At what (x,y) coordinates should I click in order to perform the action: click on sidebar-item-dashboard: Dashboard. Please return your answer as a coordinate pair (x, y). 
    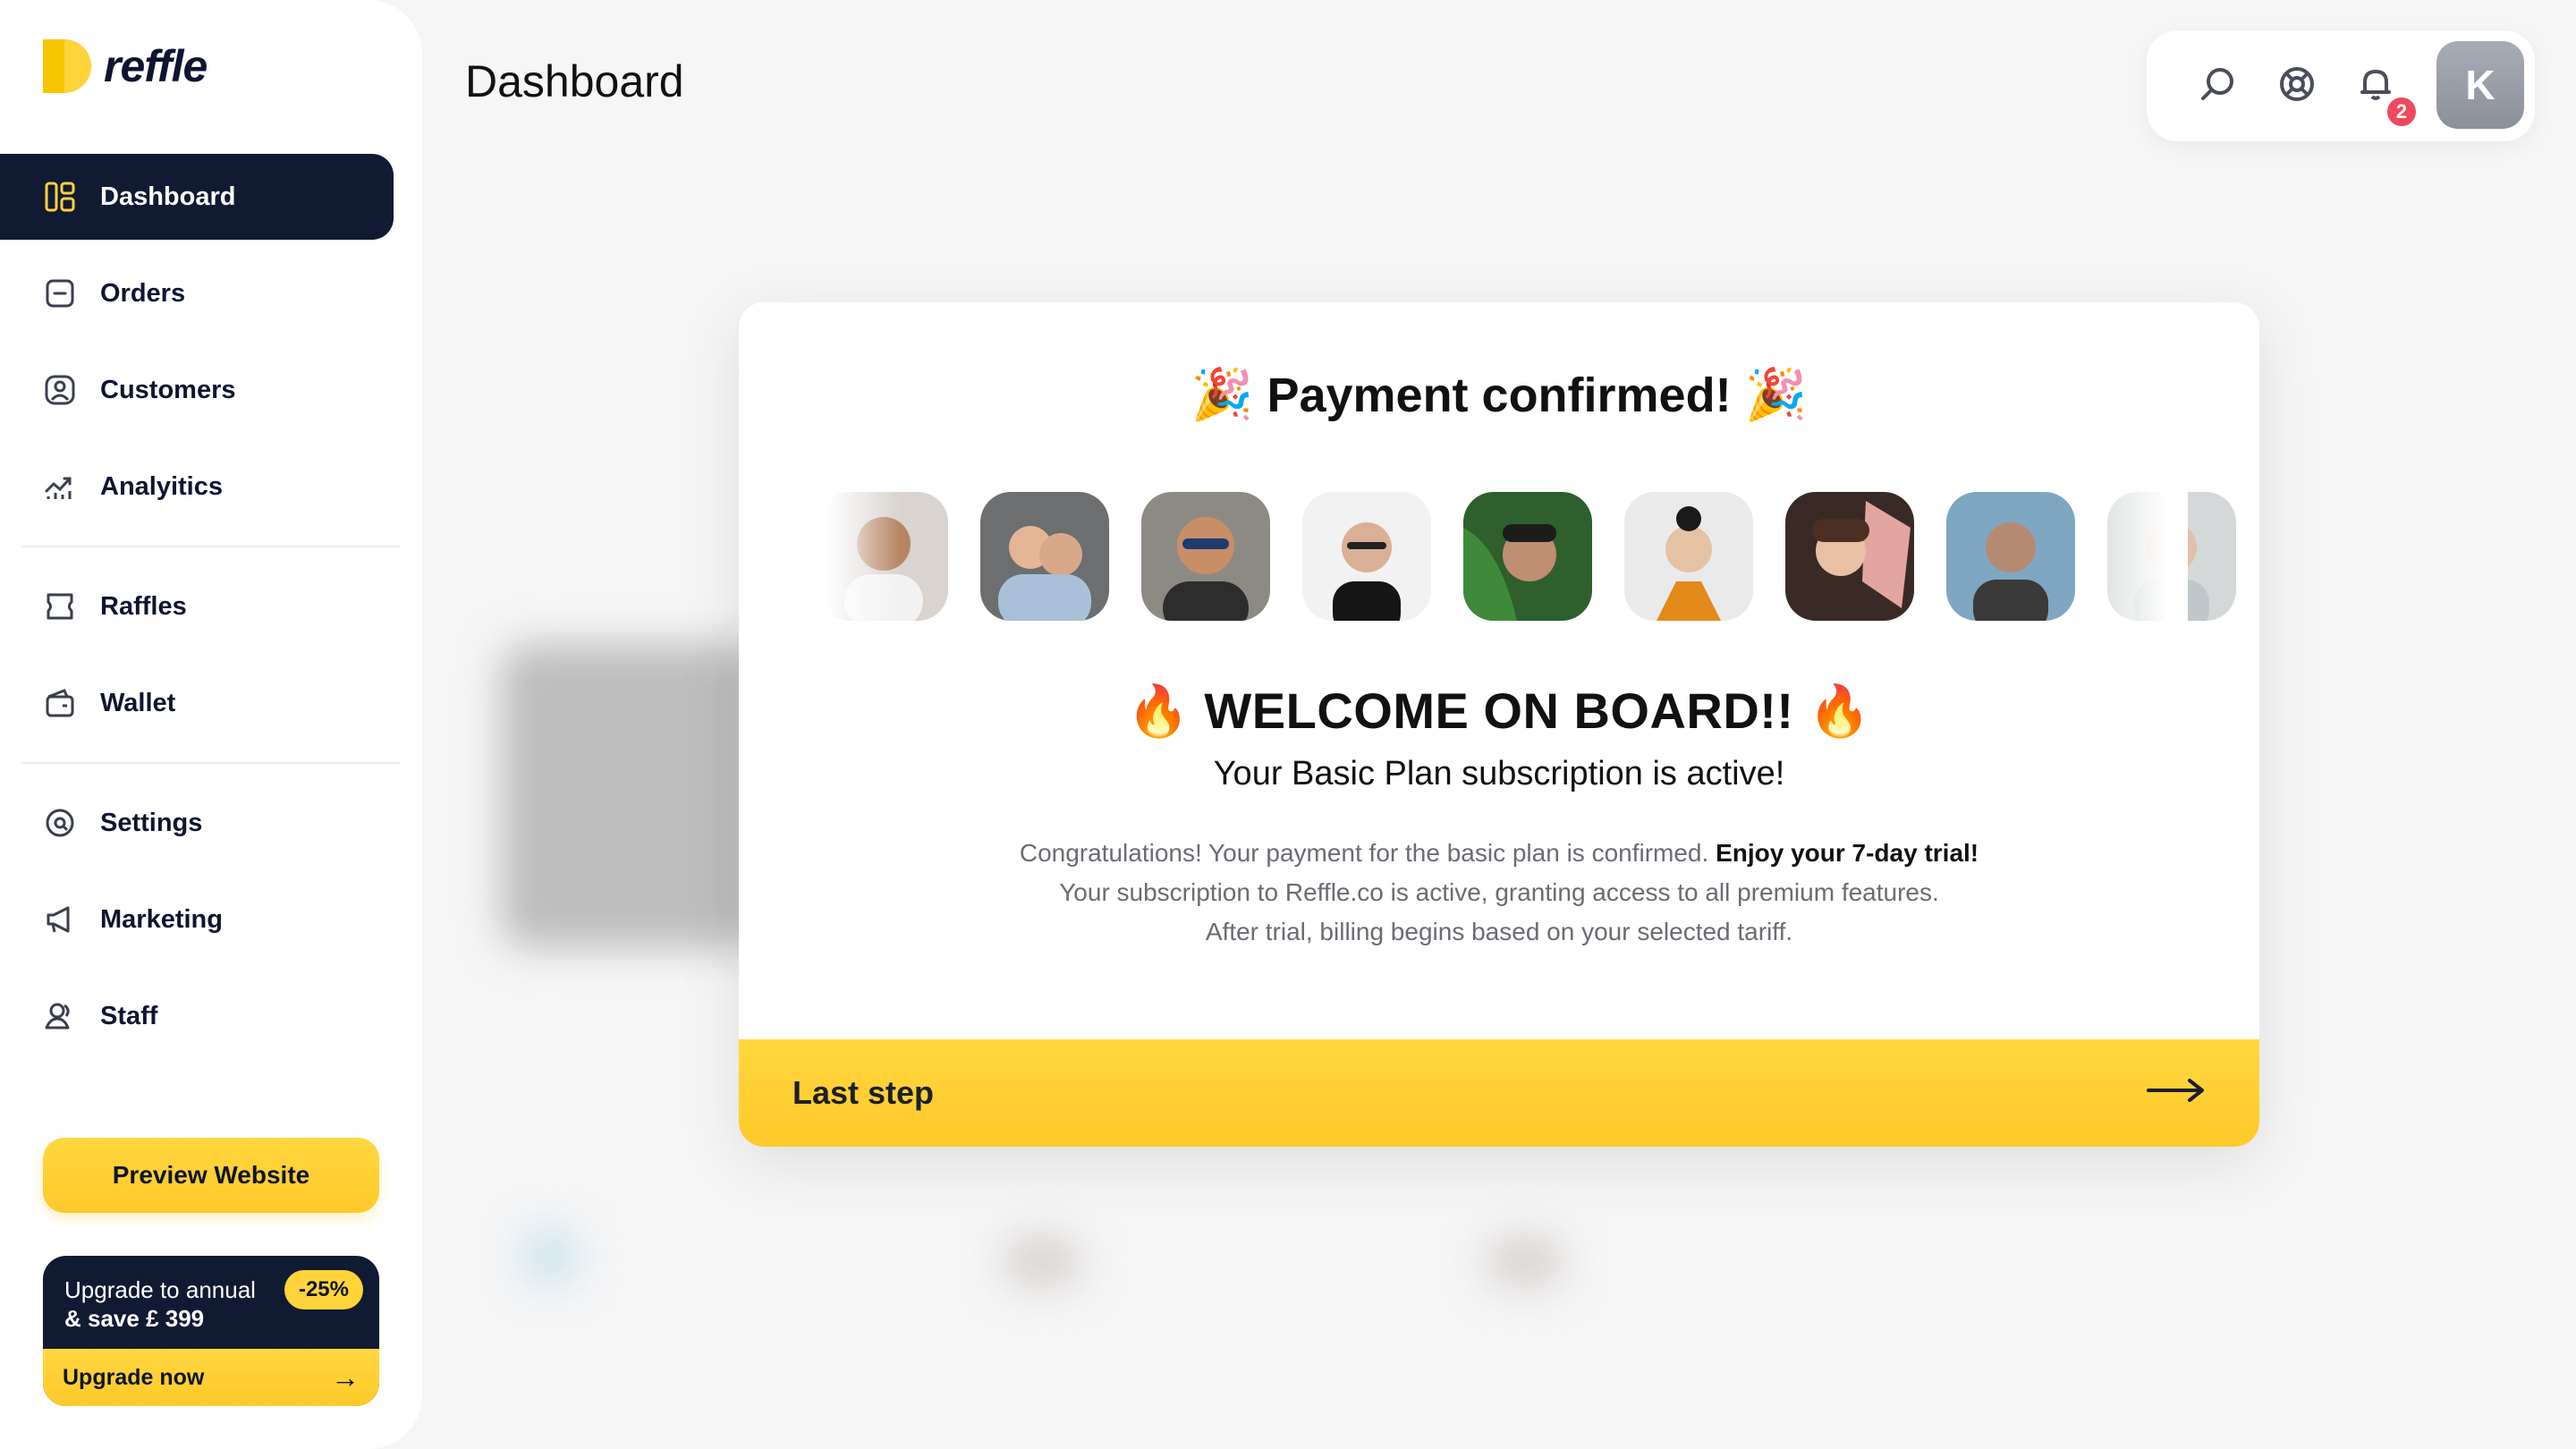
    Looking at the image, I should click on (197, 197).